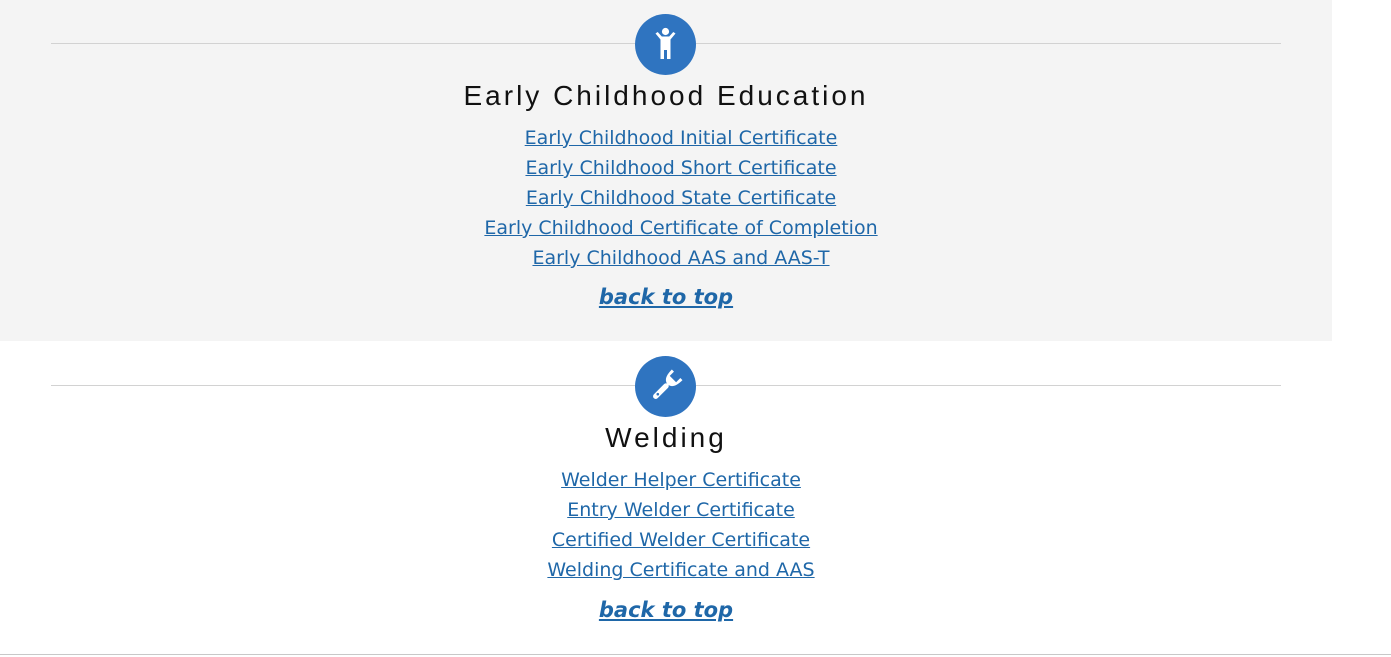 The width and height of the screenshot is (1391, 657). Describe the element at coordinates (665, 386) in the screenshot. I see `wrench-icon` at that location.